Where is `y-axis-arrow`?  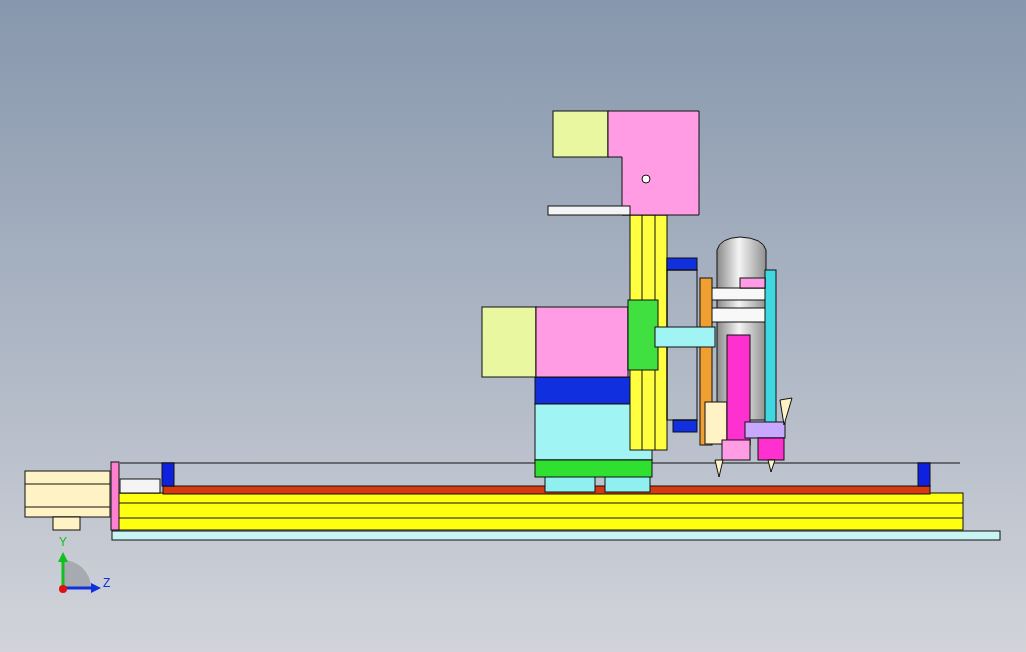
y-axis-arrow is located at coordinates (63, 570).